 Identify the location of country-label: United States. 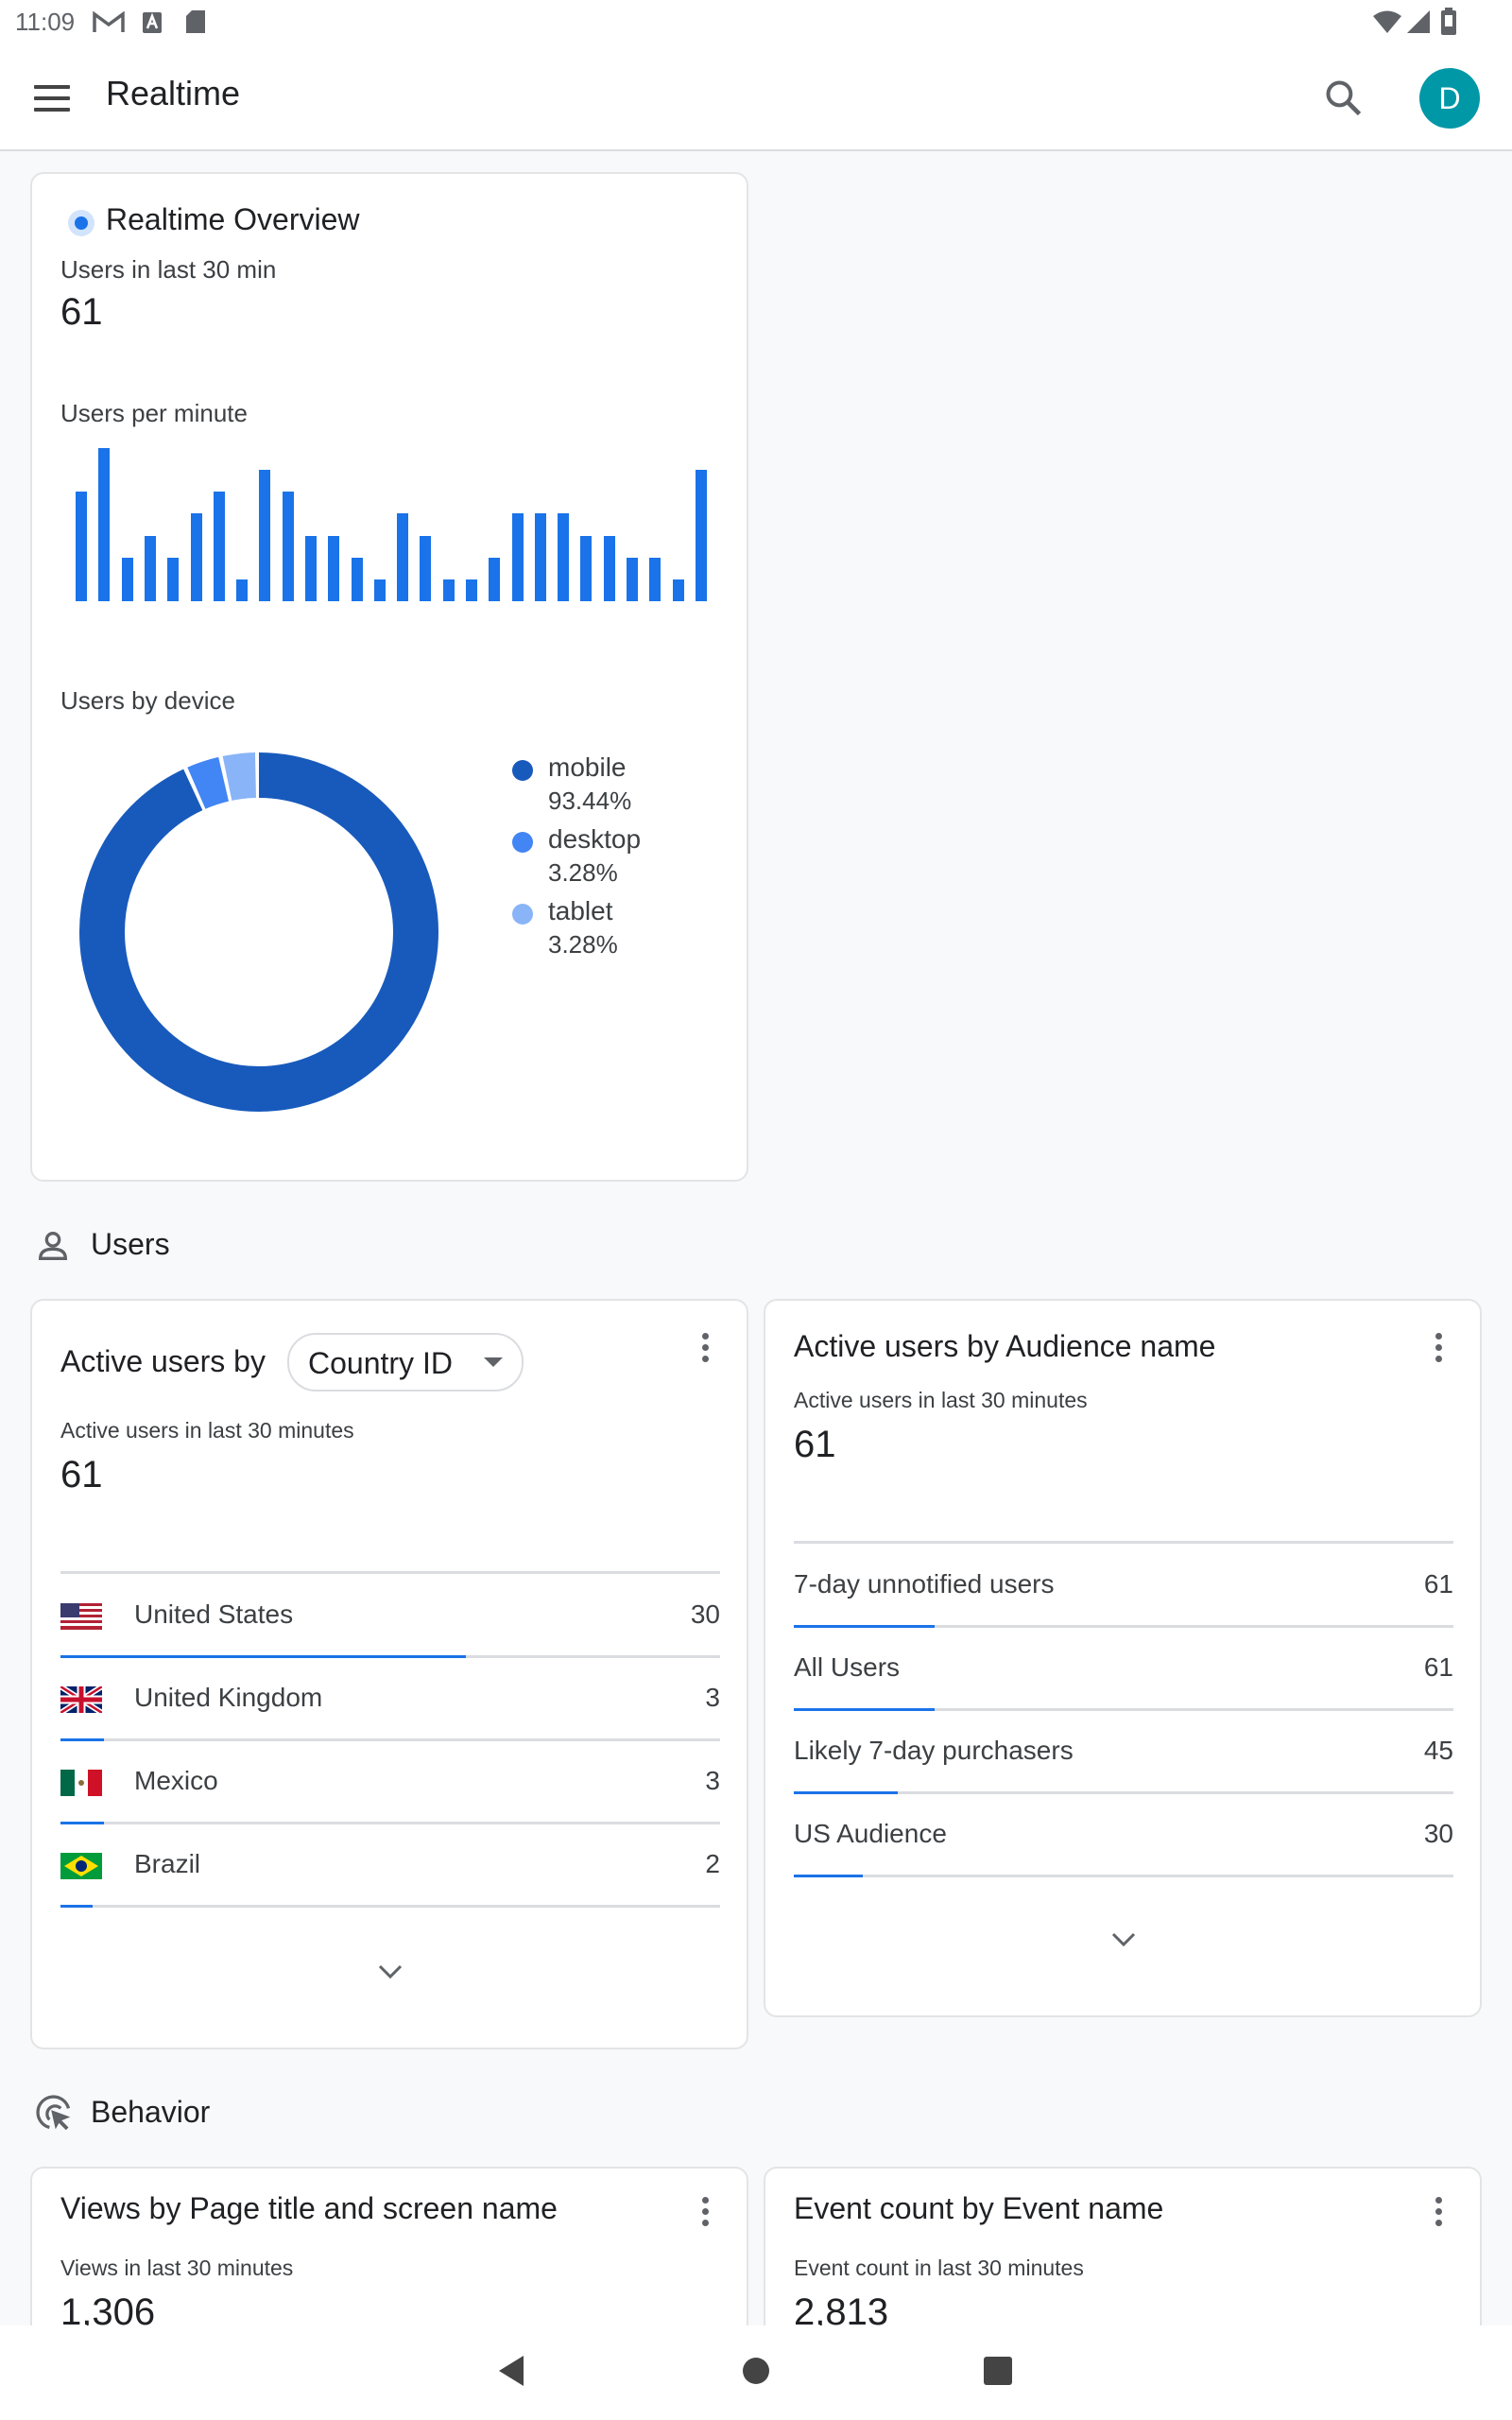
(214, 1614).